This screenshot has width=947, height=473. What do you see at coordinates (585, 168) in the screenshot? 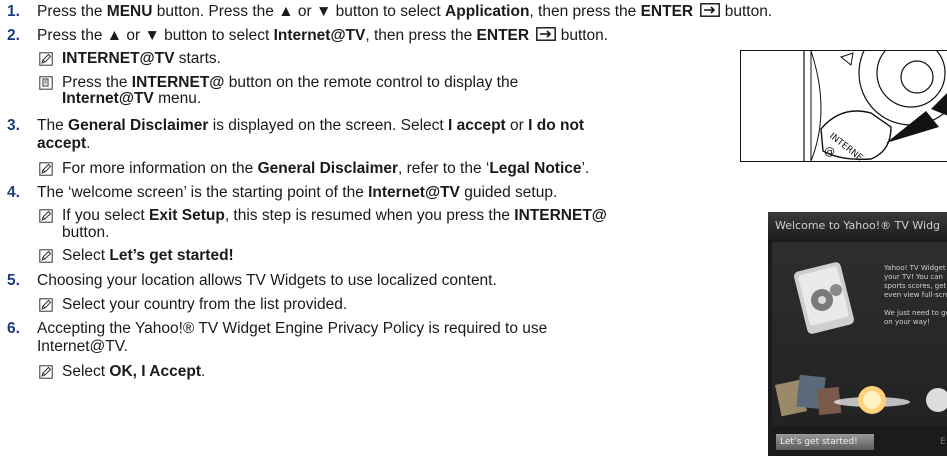
I see `note-text: ’.` at bounding box center [585, 168].